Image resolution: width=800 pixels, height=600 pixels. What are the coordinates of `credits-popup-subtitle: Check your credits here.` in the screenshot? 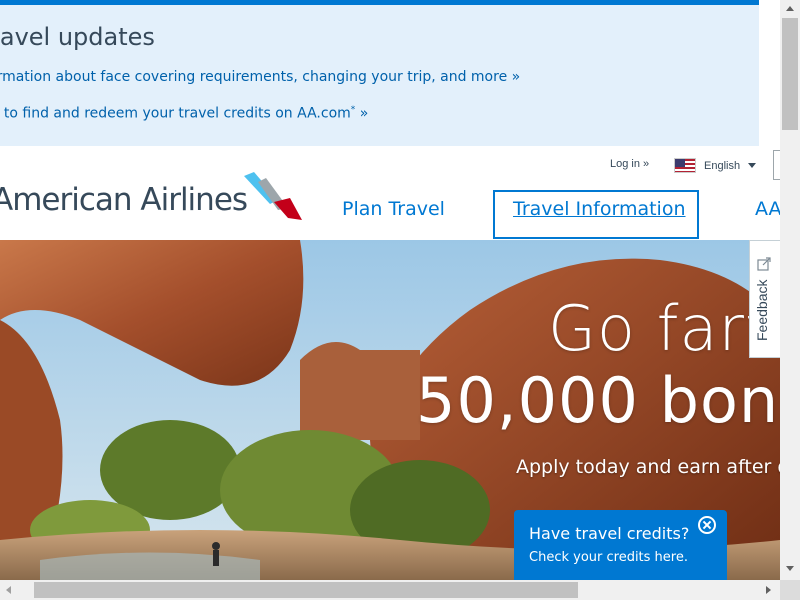 It's located at (608, 557).